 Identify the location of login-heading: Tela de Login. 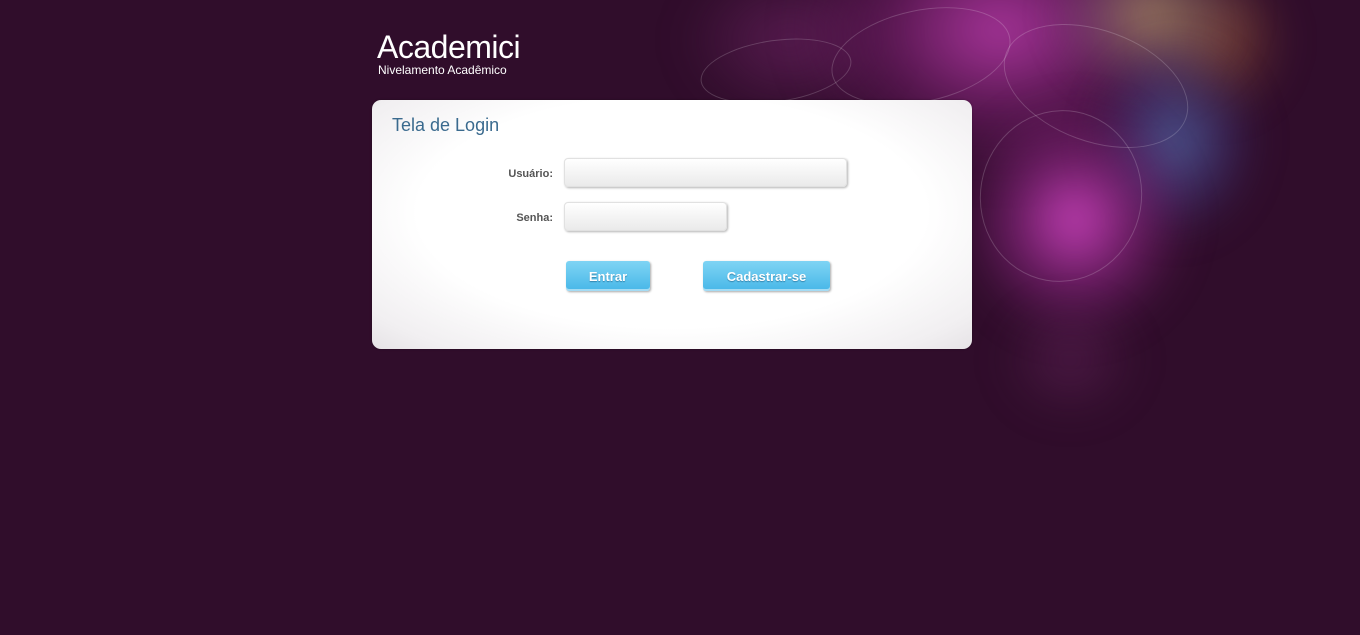
(446, 125).